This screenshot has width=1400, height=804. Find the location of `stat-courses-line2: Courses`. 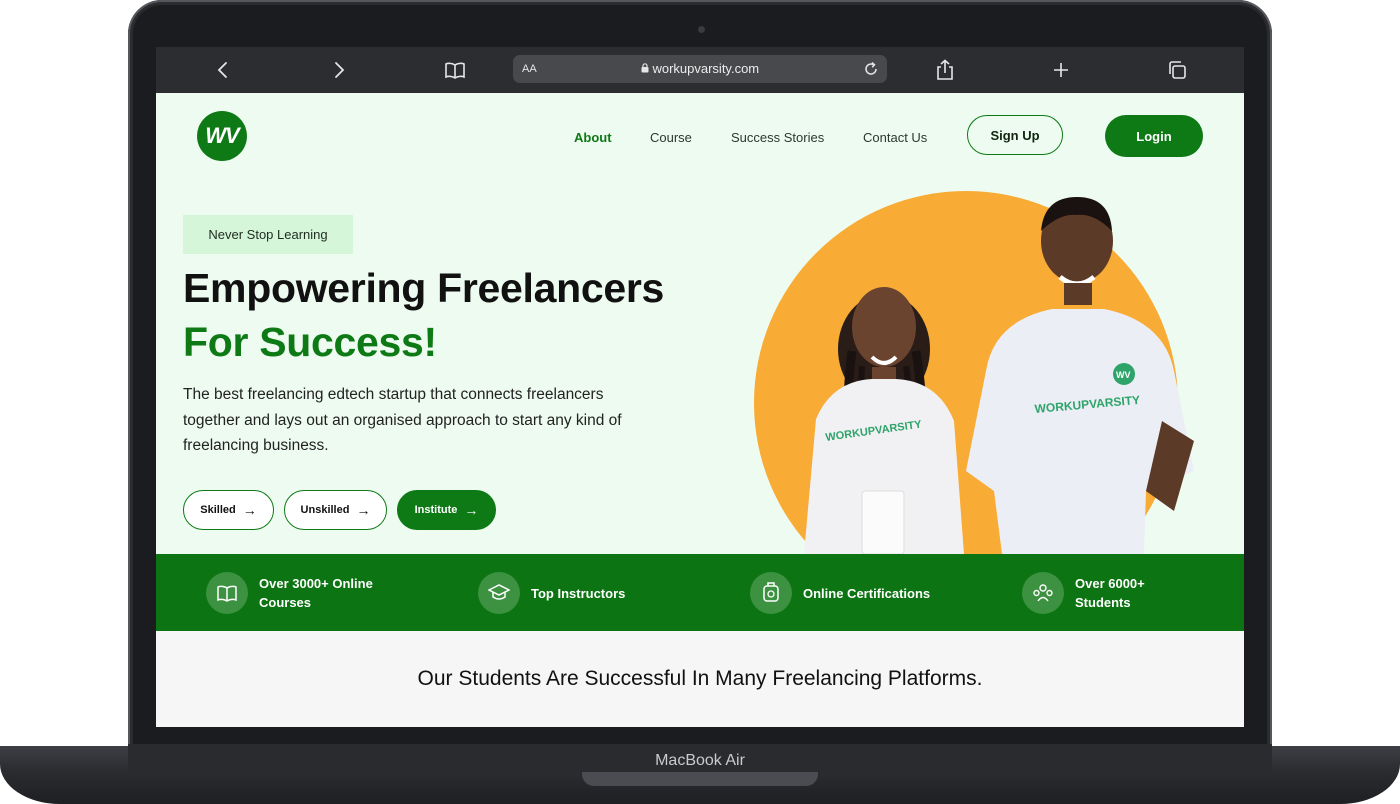

stat-courses-line2: Courses is located at coordinates (285, 602).